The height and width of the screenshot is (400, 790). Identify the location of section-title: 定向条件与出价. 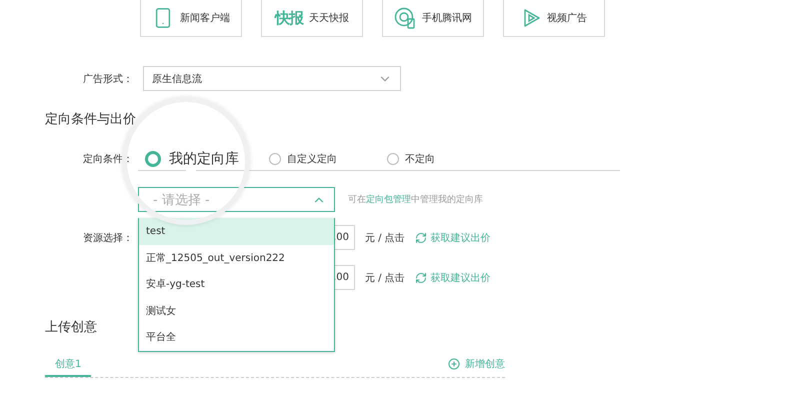
(90, 119).